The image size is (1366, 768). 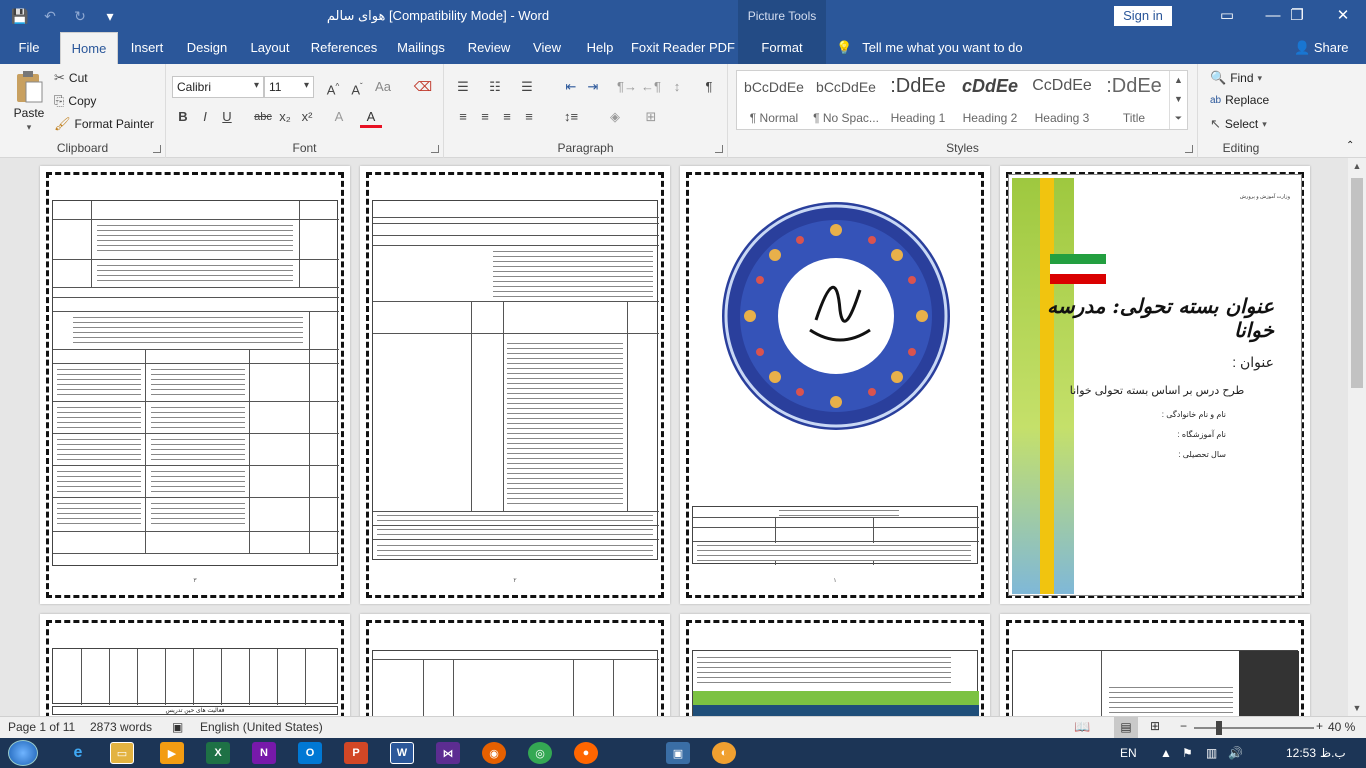 I want to click on clear-formatting-icon: ⌫, so click(x=423, y=87).